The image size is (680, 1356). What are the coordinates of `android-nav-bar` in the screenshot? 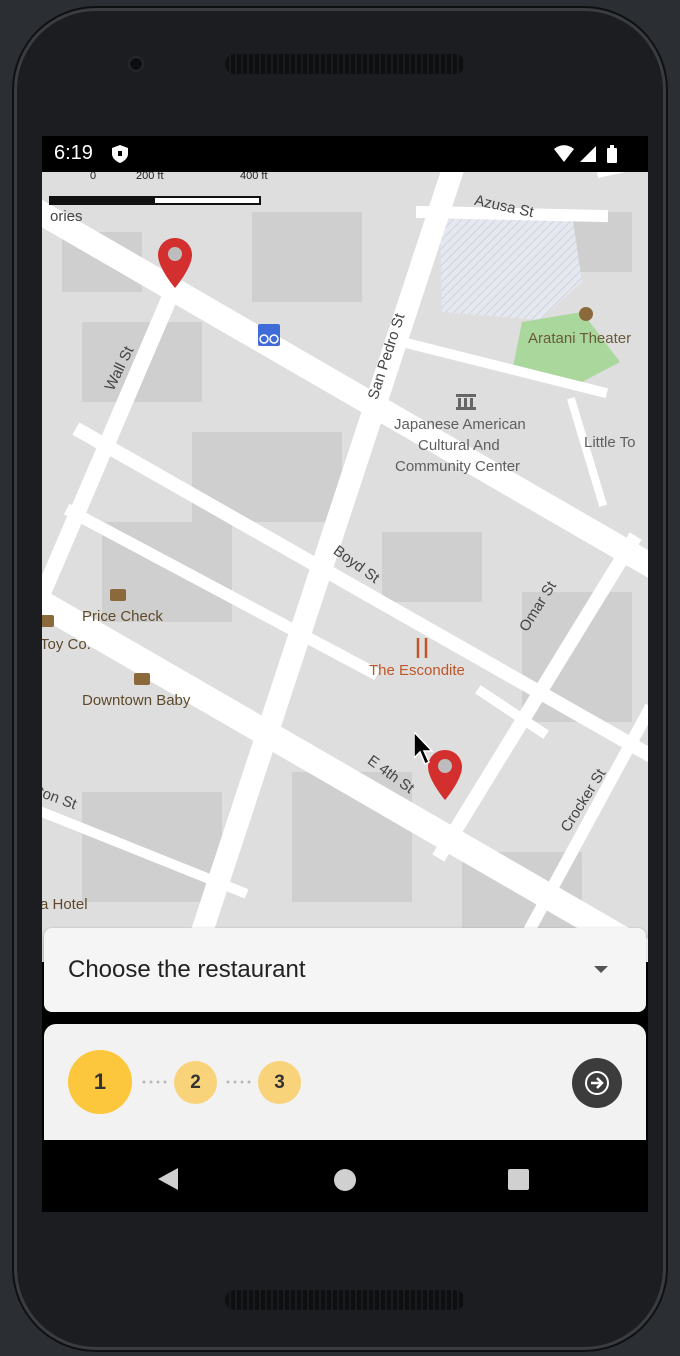 It's located at (345, 1176).